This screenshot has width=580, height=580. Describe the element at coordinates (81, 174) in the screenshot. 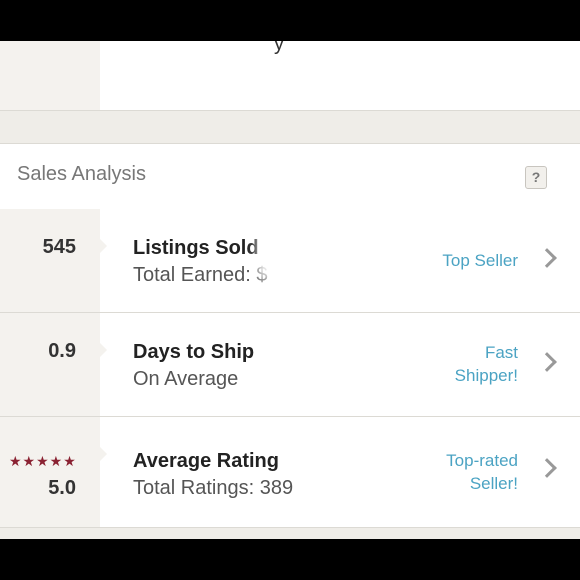

I see `section-title: Sales Analysis` at that location.